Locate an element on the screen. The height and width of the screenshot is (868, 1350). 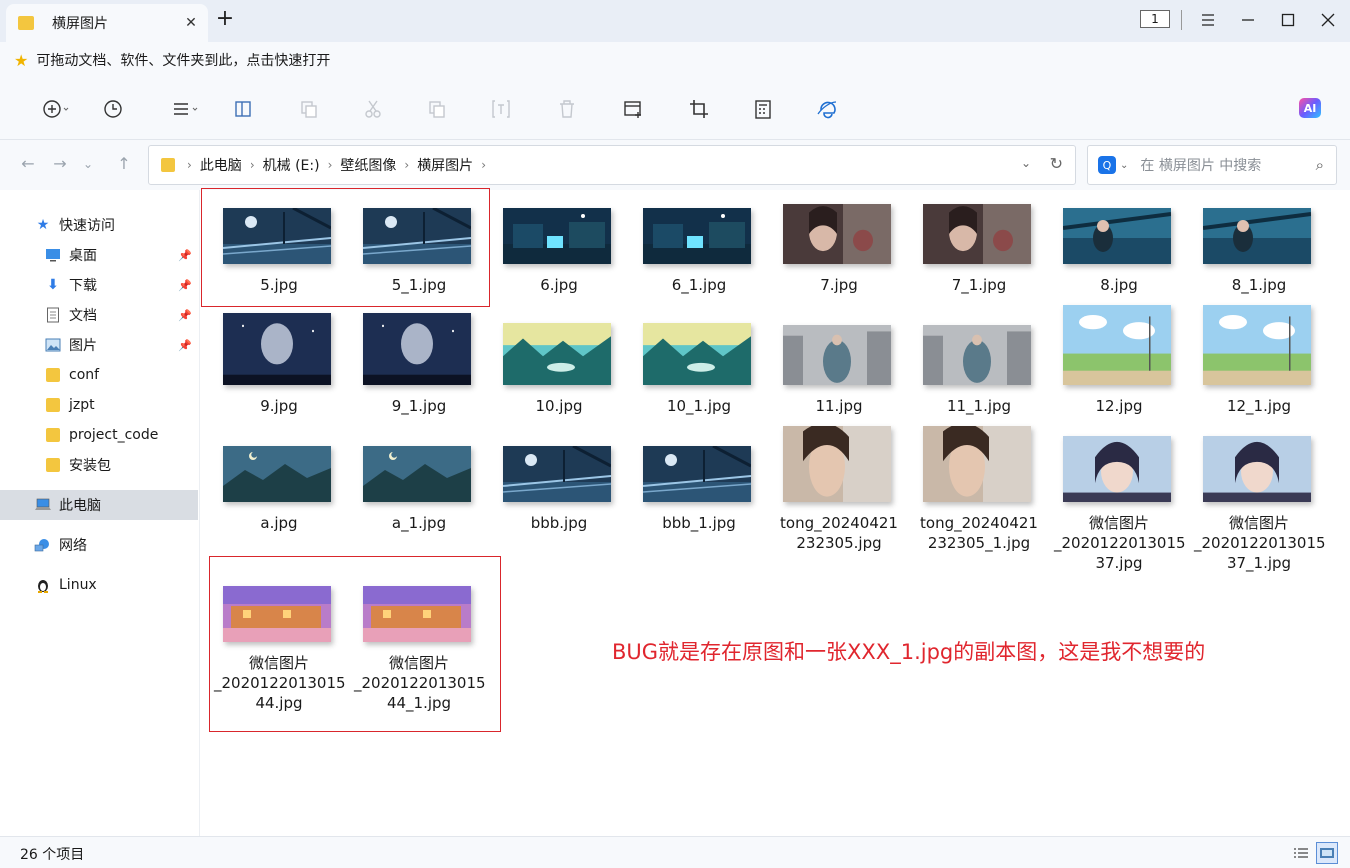
breadcrumb-wallpapers: 壁纸图像 is located at coordinates (368, 165).